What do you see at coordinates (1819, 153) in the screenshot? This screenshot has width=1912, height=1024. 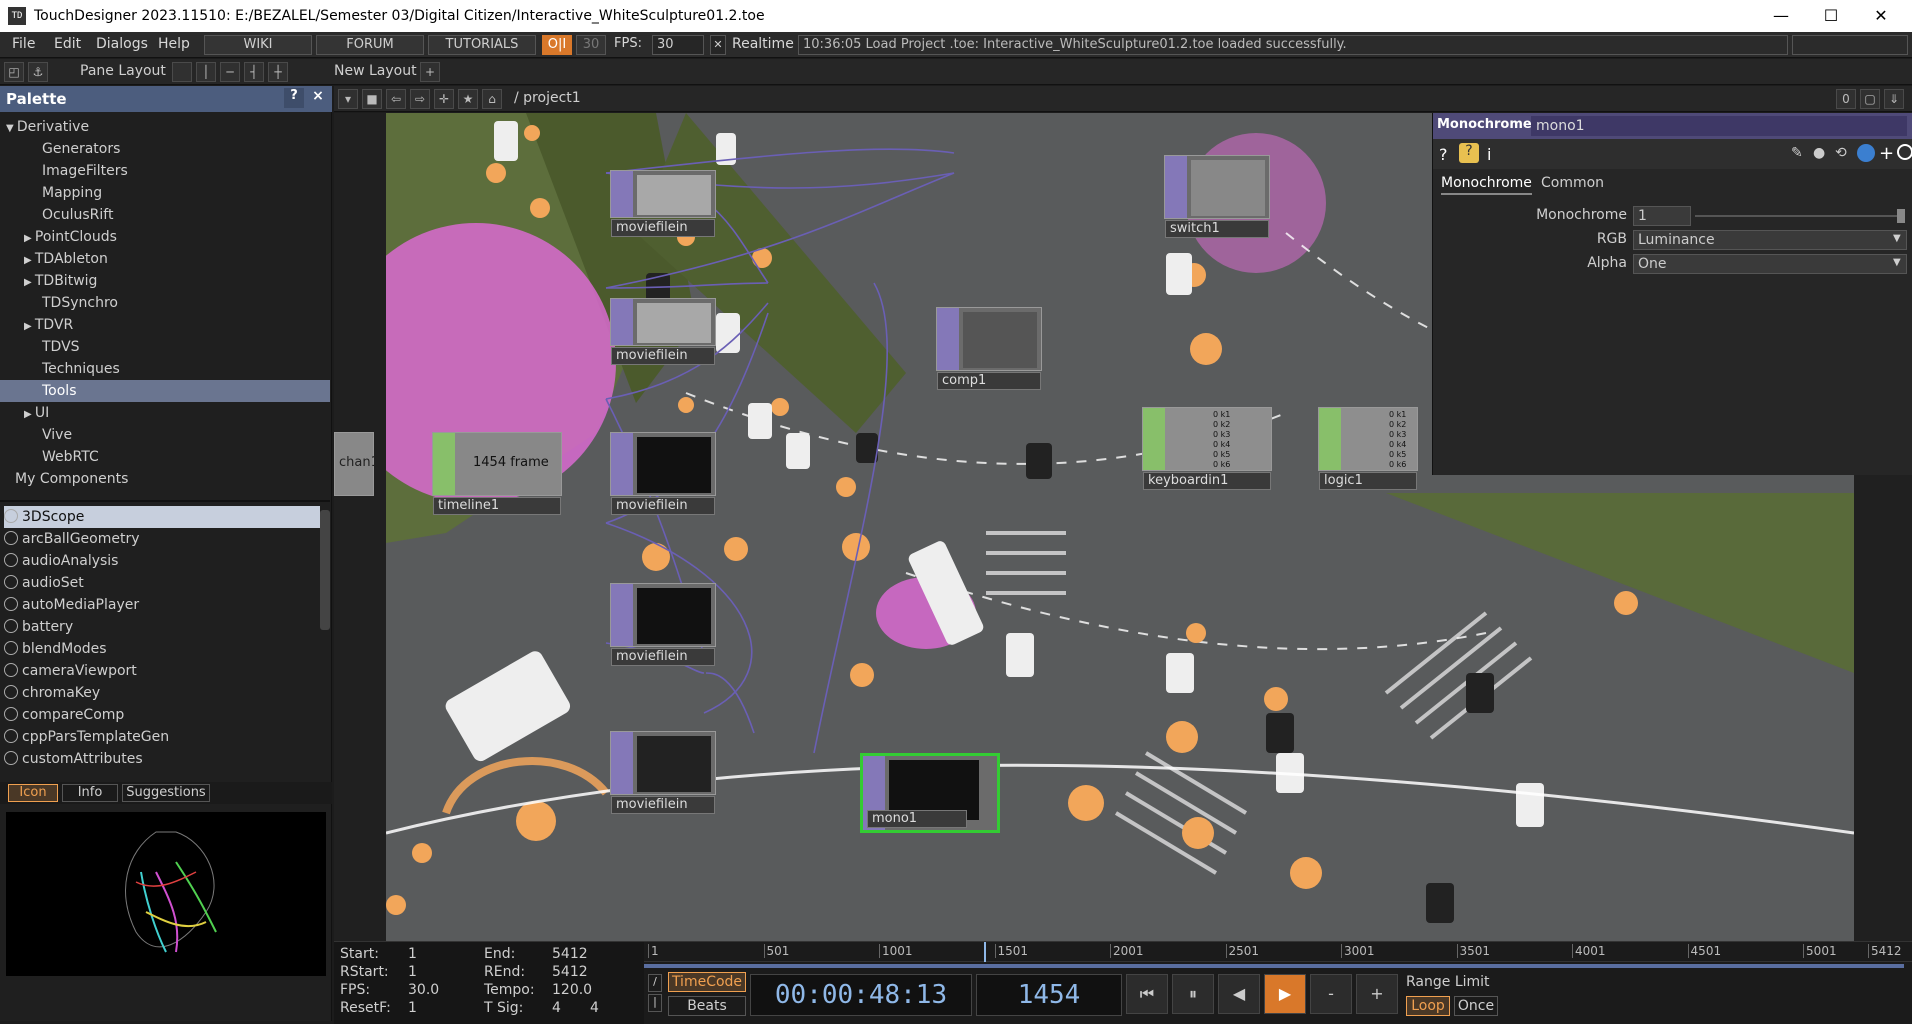 I see `comment-icon: ●` at bounding box center [1819, 153].